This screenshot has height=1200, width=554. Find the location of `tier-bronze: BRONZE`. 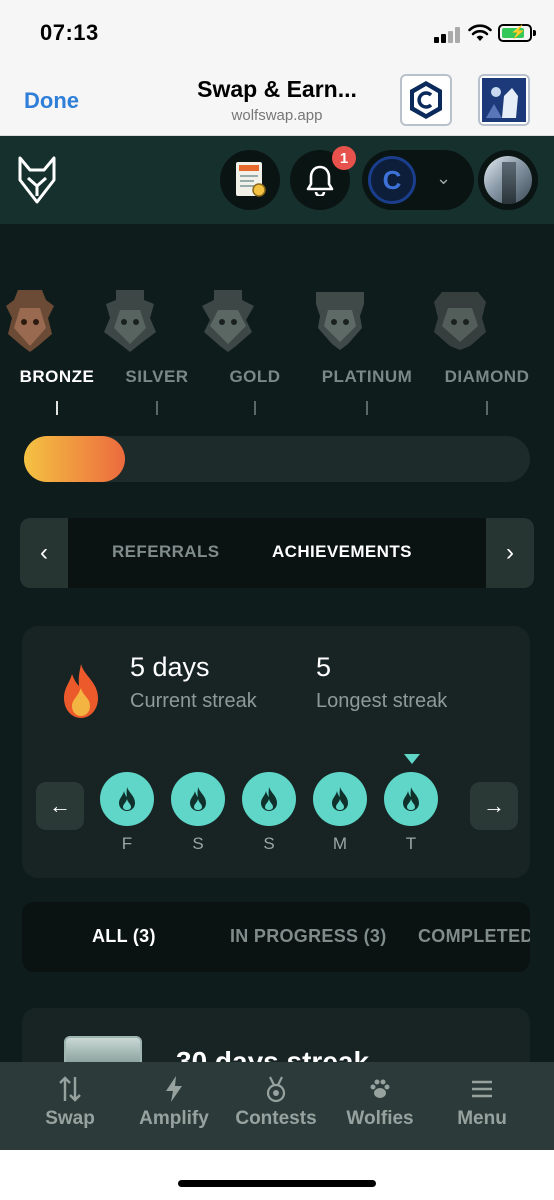

tier-bronze: BRONZE is located at coordinates (57, 351).